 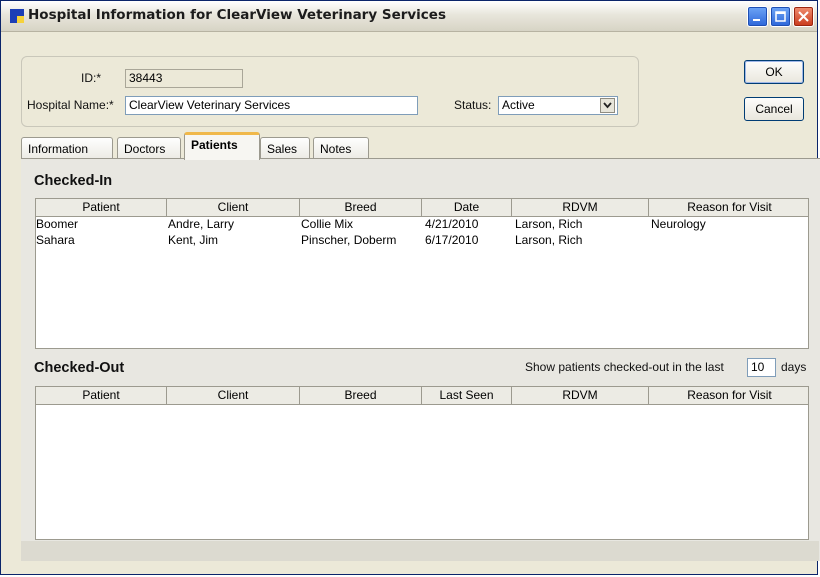 I want to click on cell-breed: Pinscher, Doberm, so click(x=349, y=240).